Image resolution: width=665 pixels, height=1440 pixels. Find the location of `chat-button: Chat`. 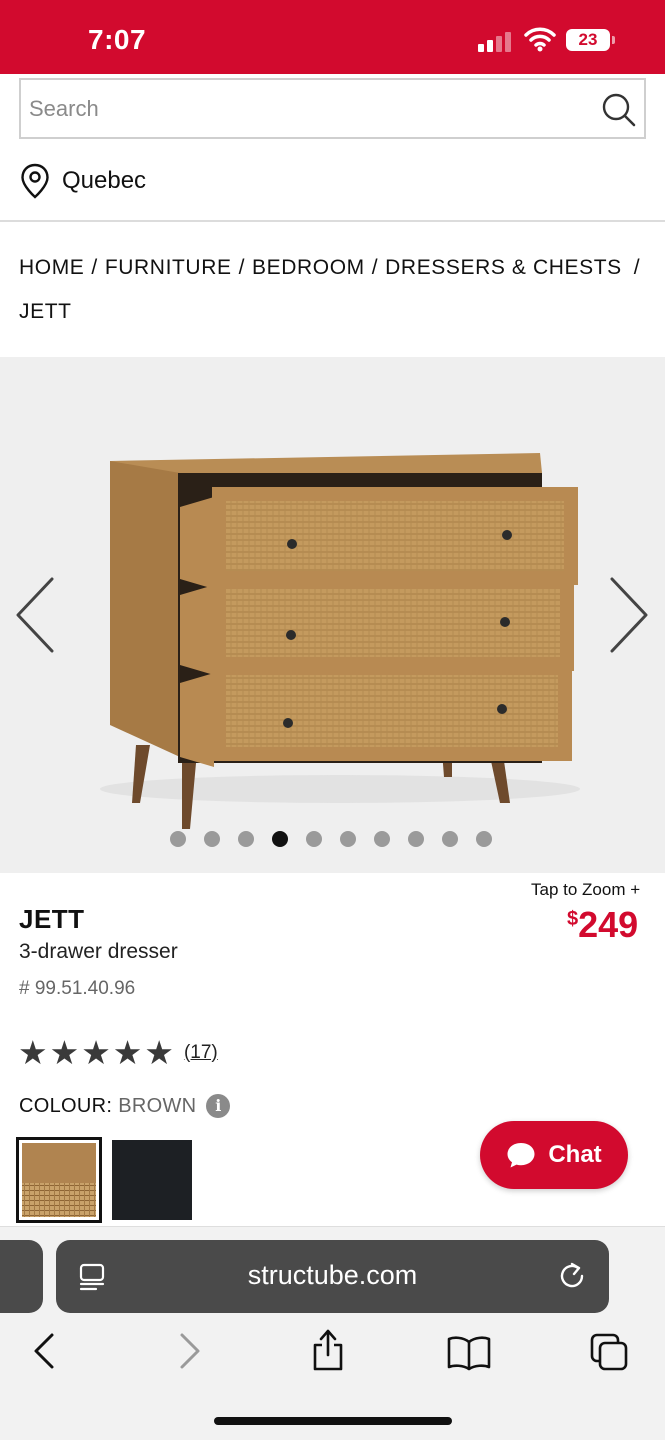

chat-button: Chat is located at coordinates (554, 1155).